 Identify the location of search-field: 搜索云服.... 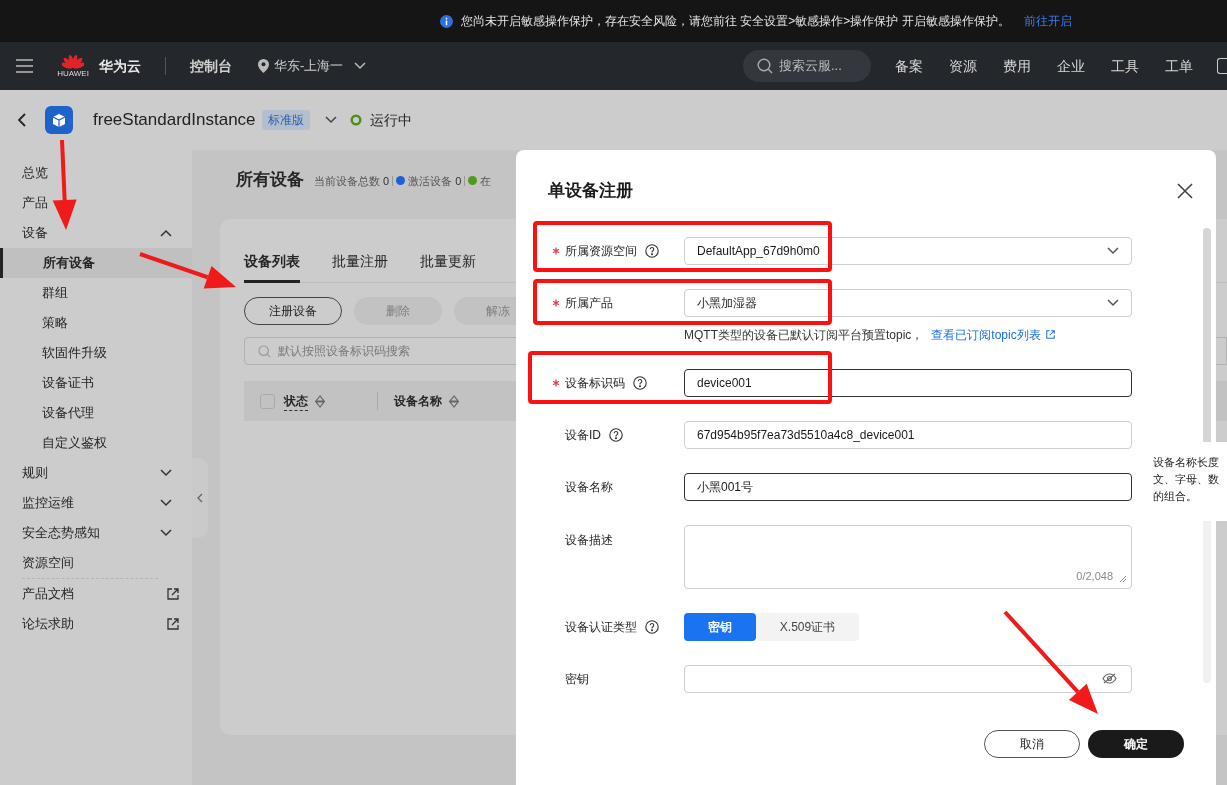
(807, 66).